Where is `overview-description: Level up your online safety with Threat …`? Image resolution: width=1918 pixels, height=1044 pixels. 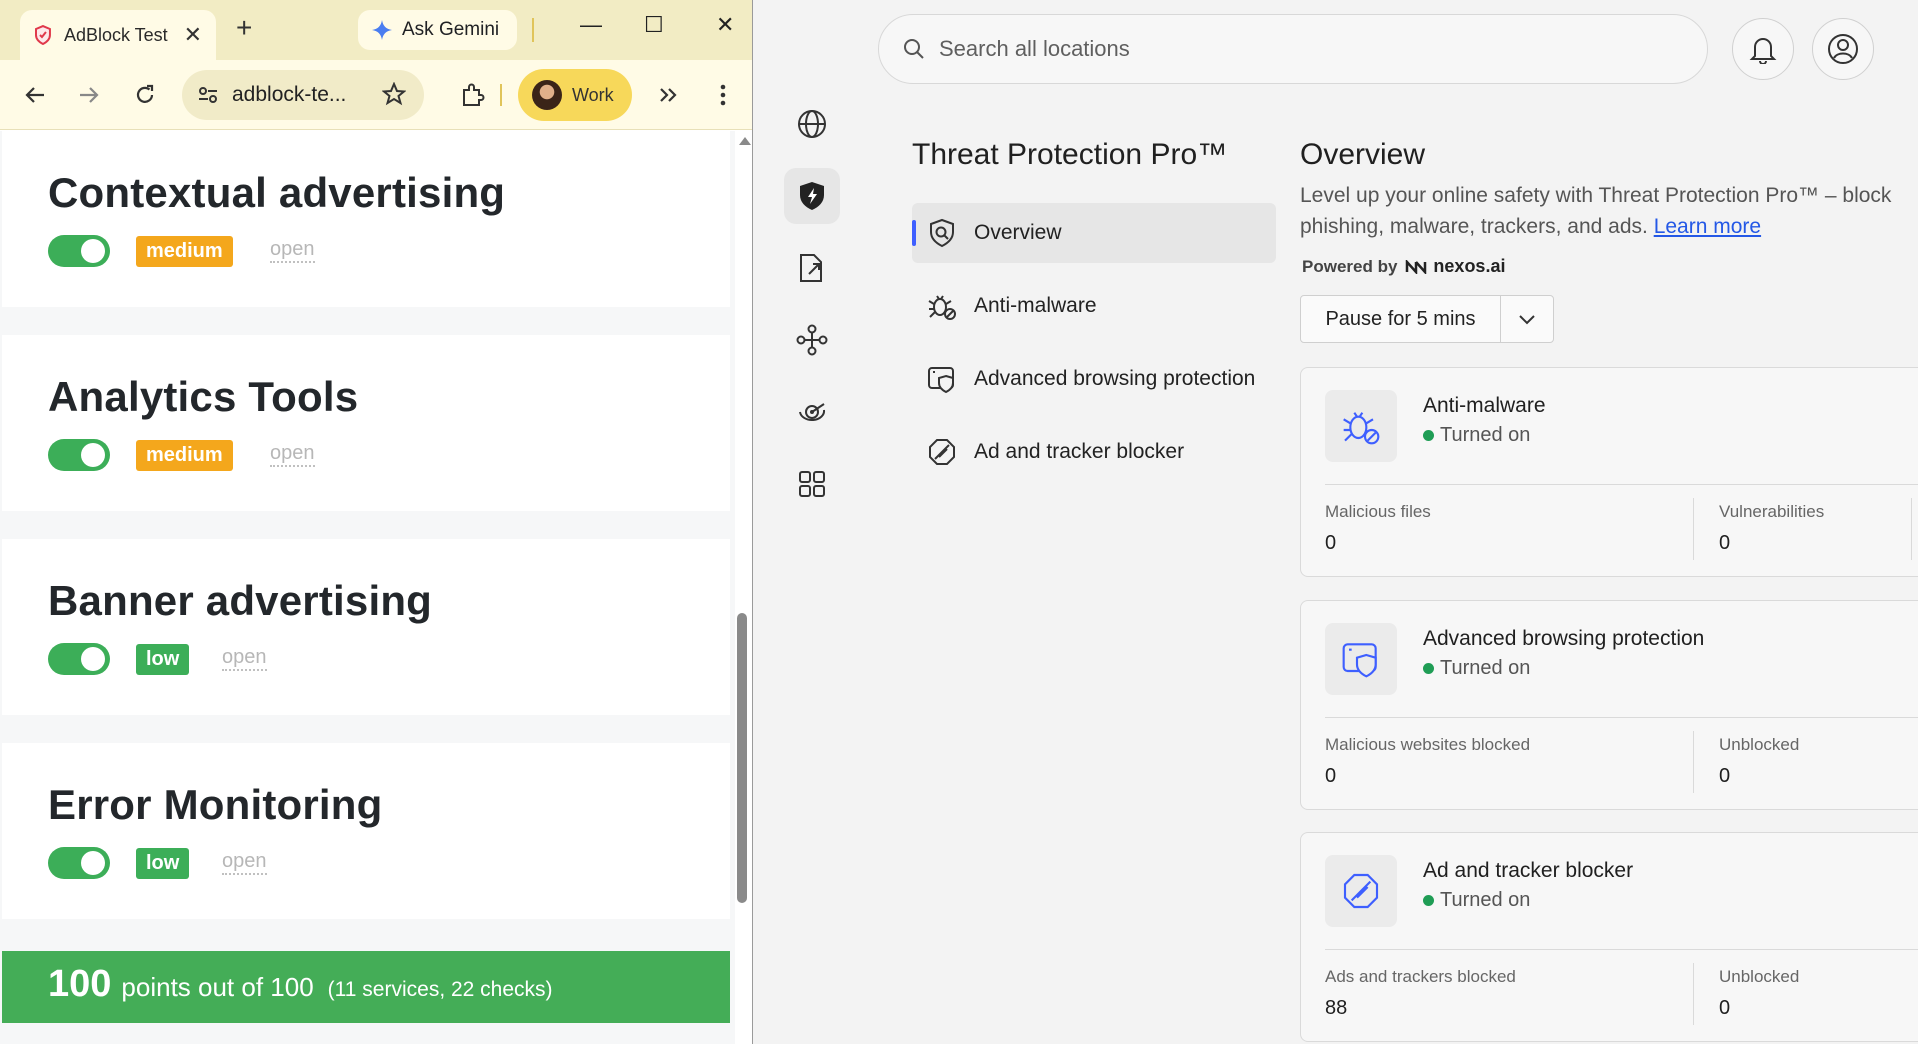
overview-description: Level up your online safety with Threat … is located at coordinates (1605, 211).